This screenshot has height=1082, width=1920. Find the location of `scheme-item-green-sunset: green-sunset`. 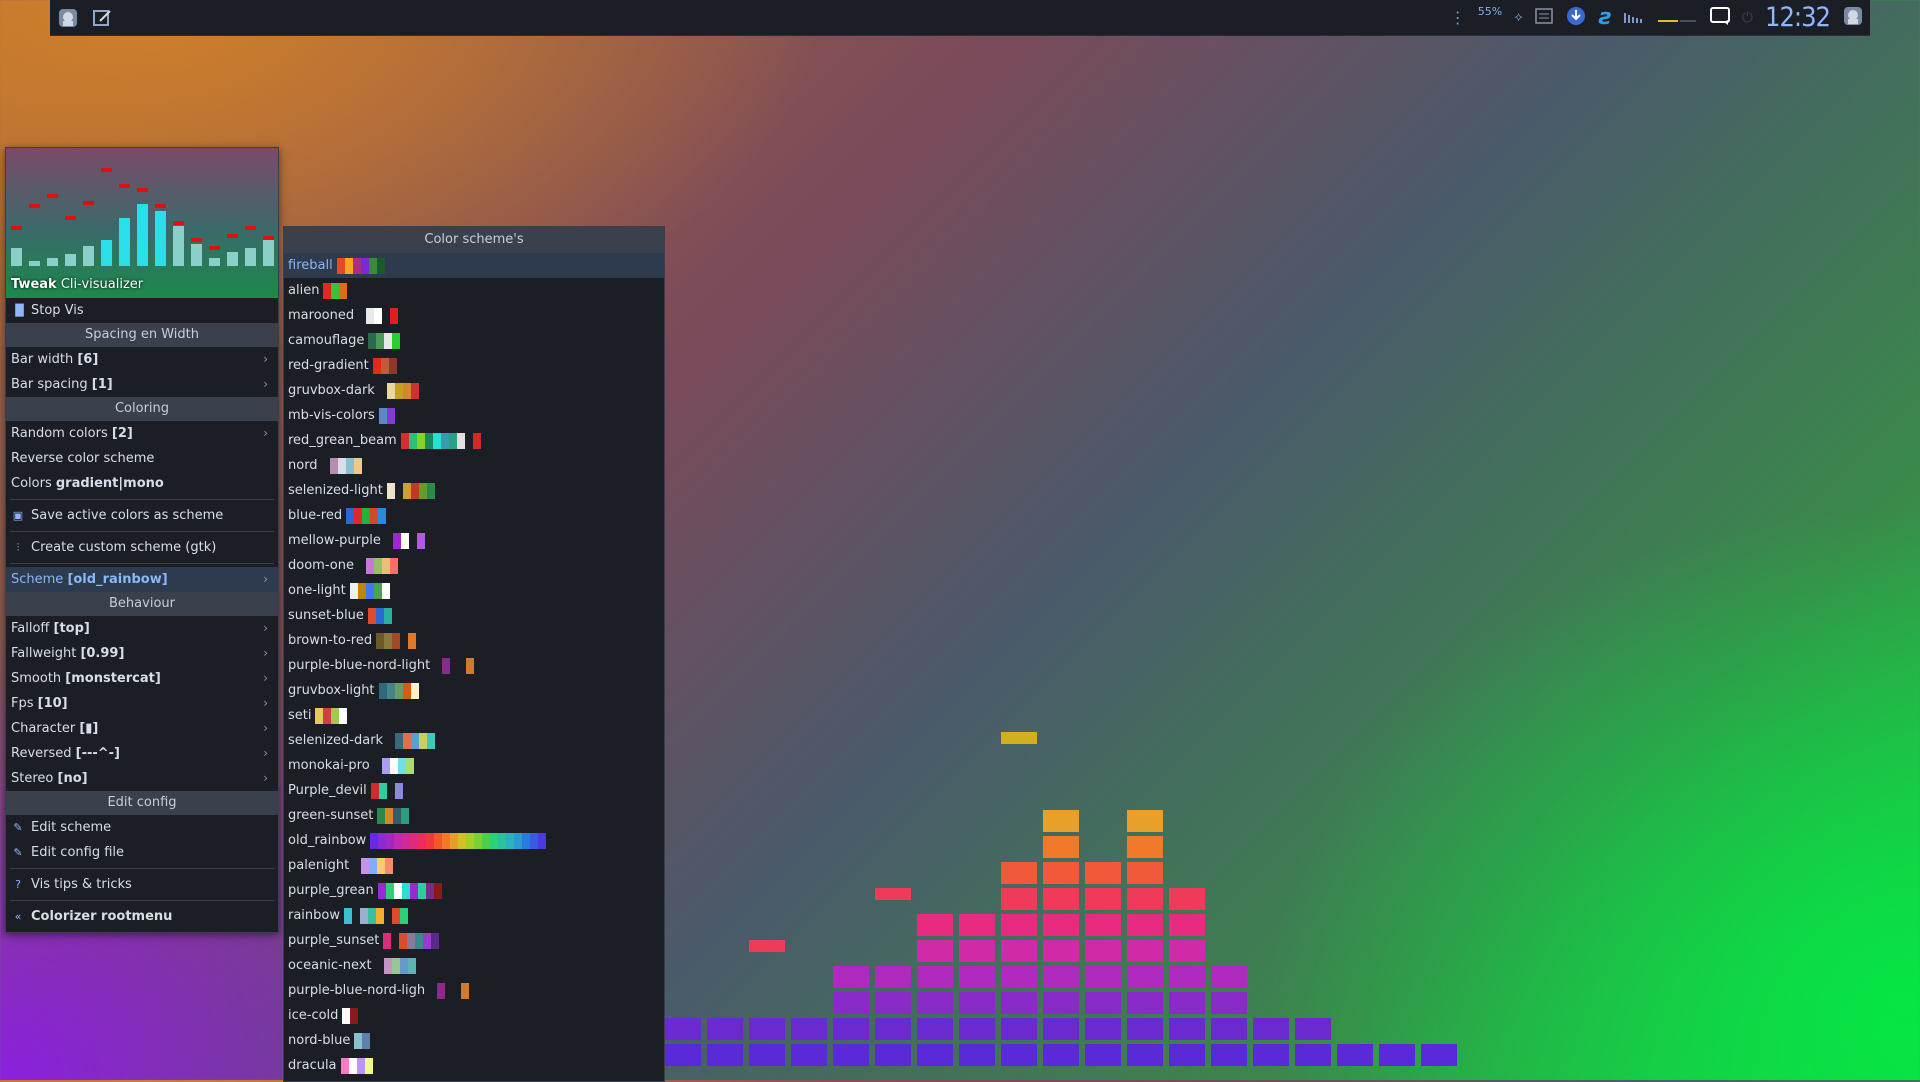

scheme-item-green-sunset: green-sunset is located at coordinates (474, 815).